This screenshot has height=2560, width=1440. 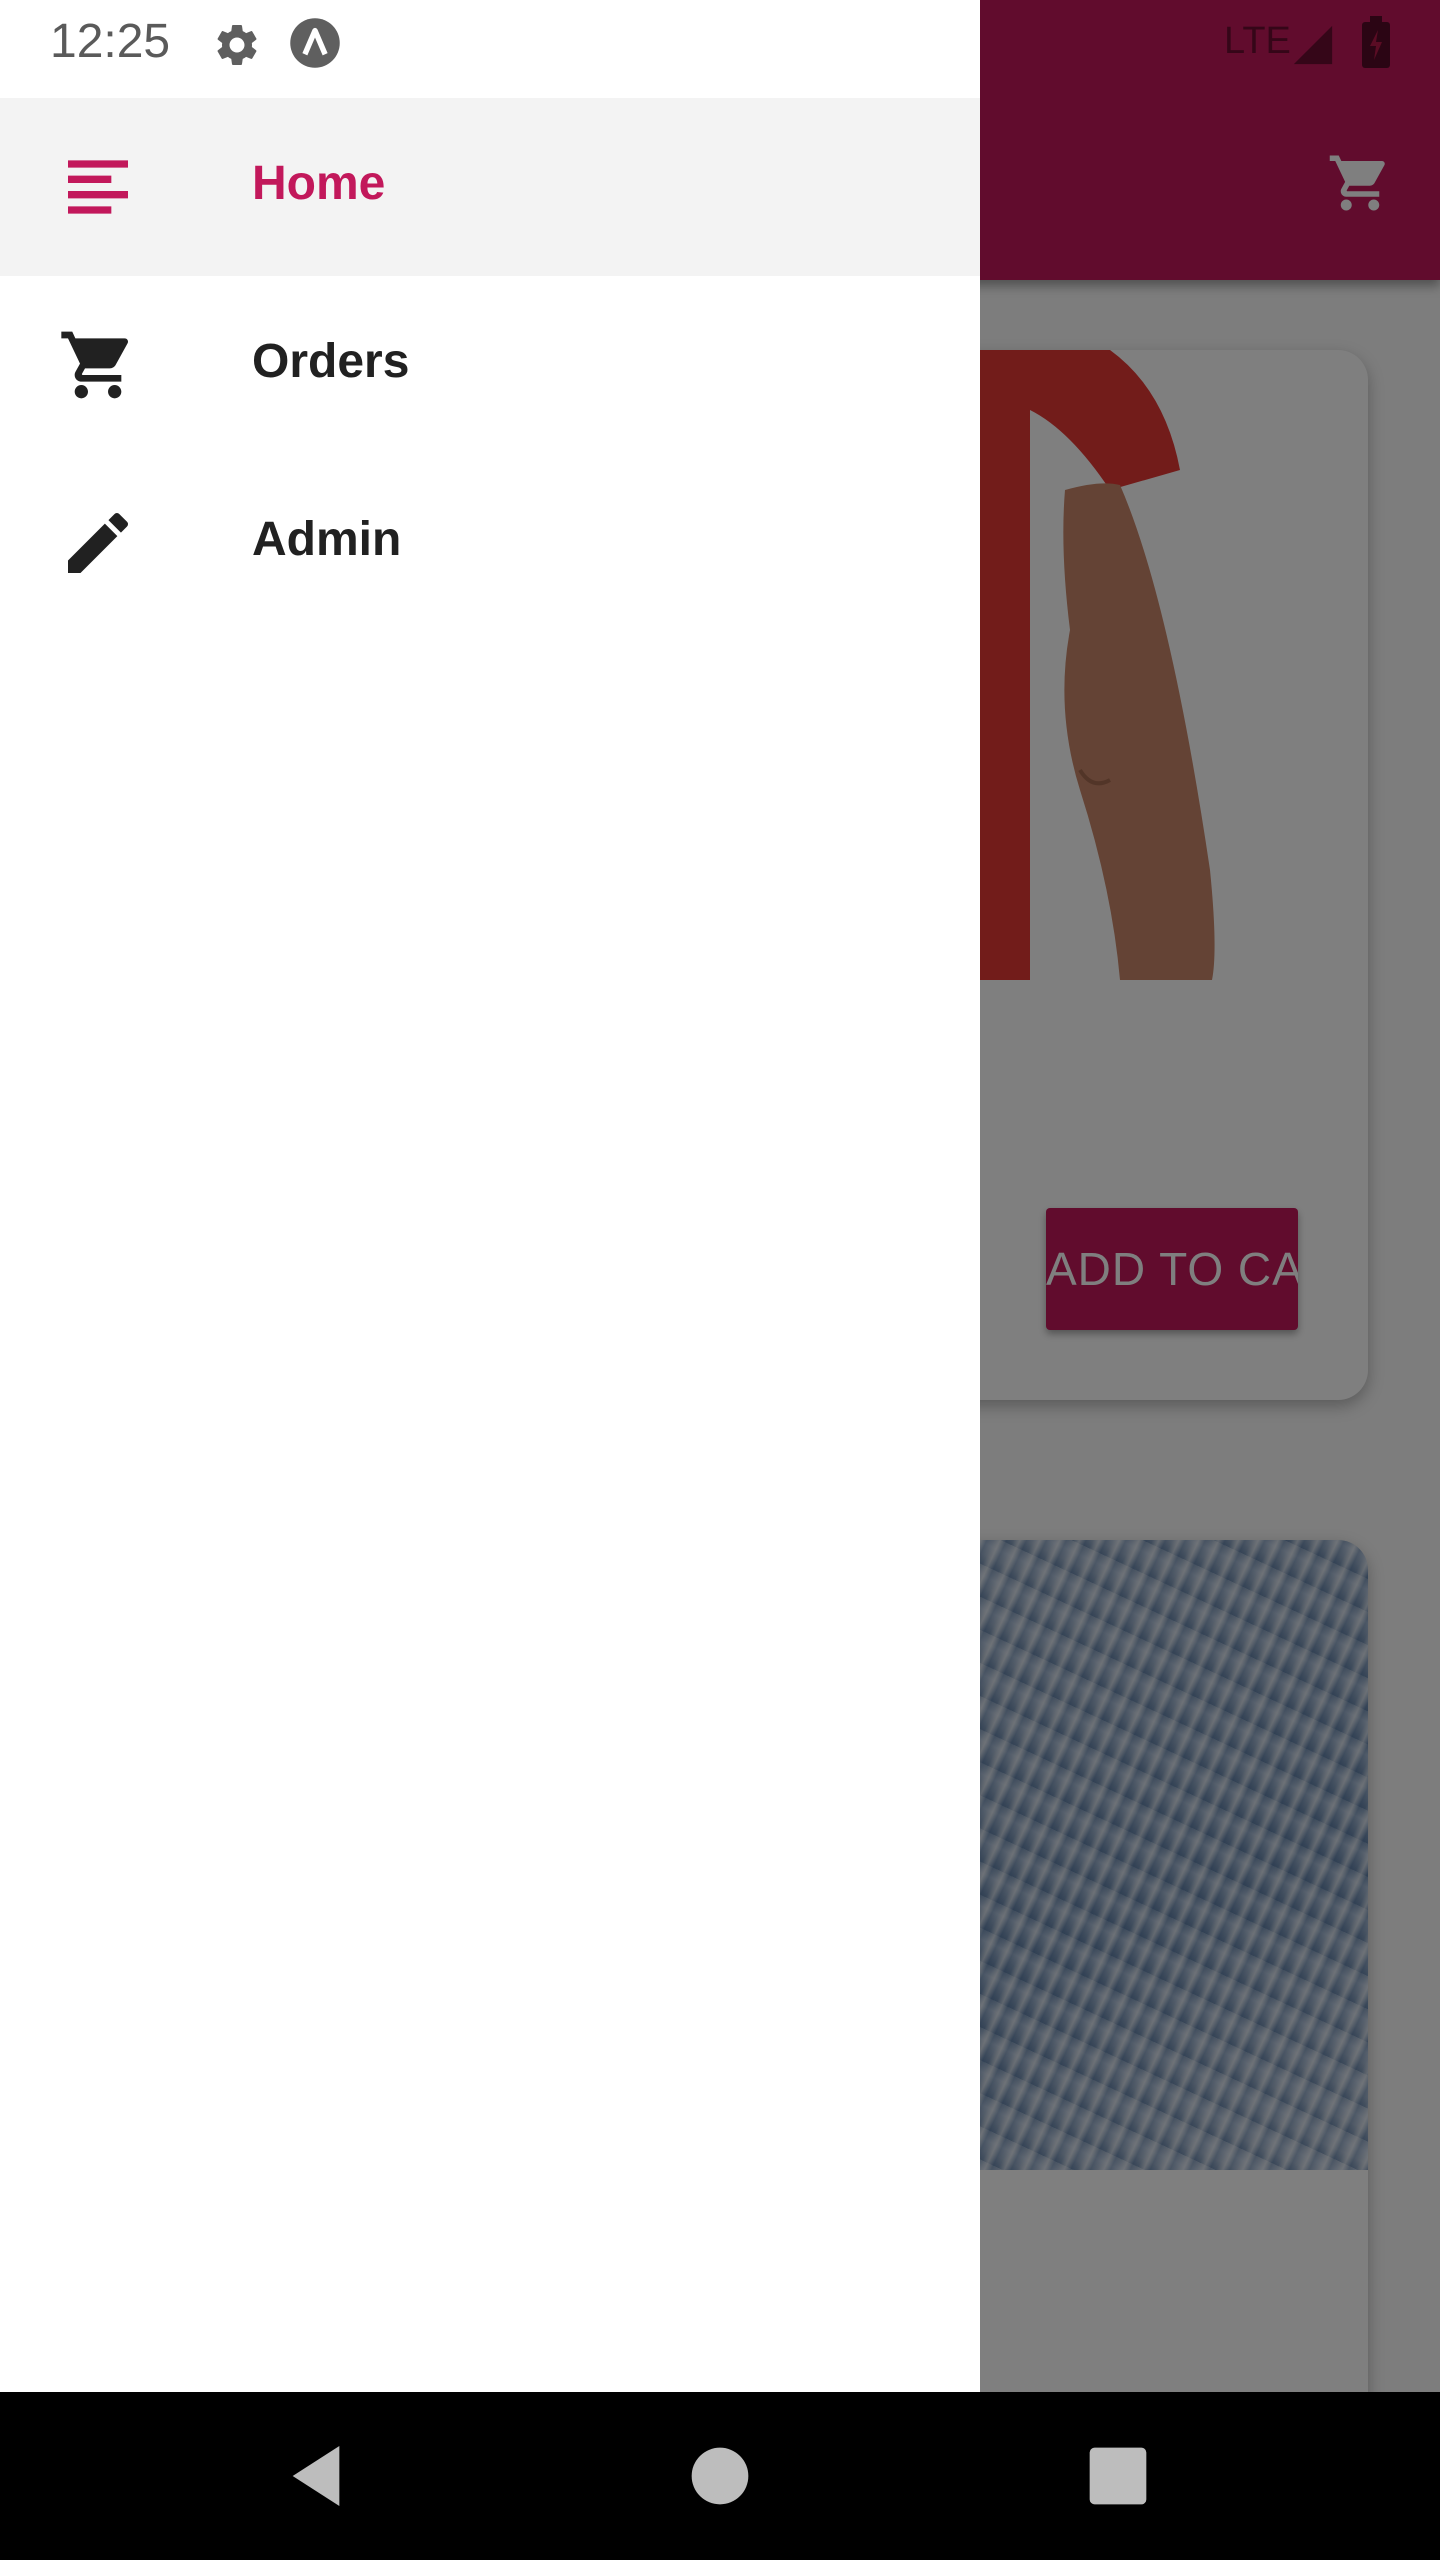 I want to click on drawer-item-admin: Admin, so click(x=490, y=543).